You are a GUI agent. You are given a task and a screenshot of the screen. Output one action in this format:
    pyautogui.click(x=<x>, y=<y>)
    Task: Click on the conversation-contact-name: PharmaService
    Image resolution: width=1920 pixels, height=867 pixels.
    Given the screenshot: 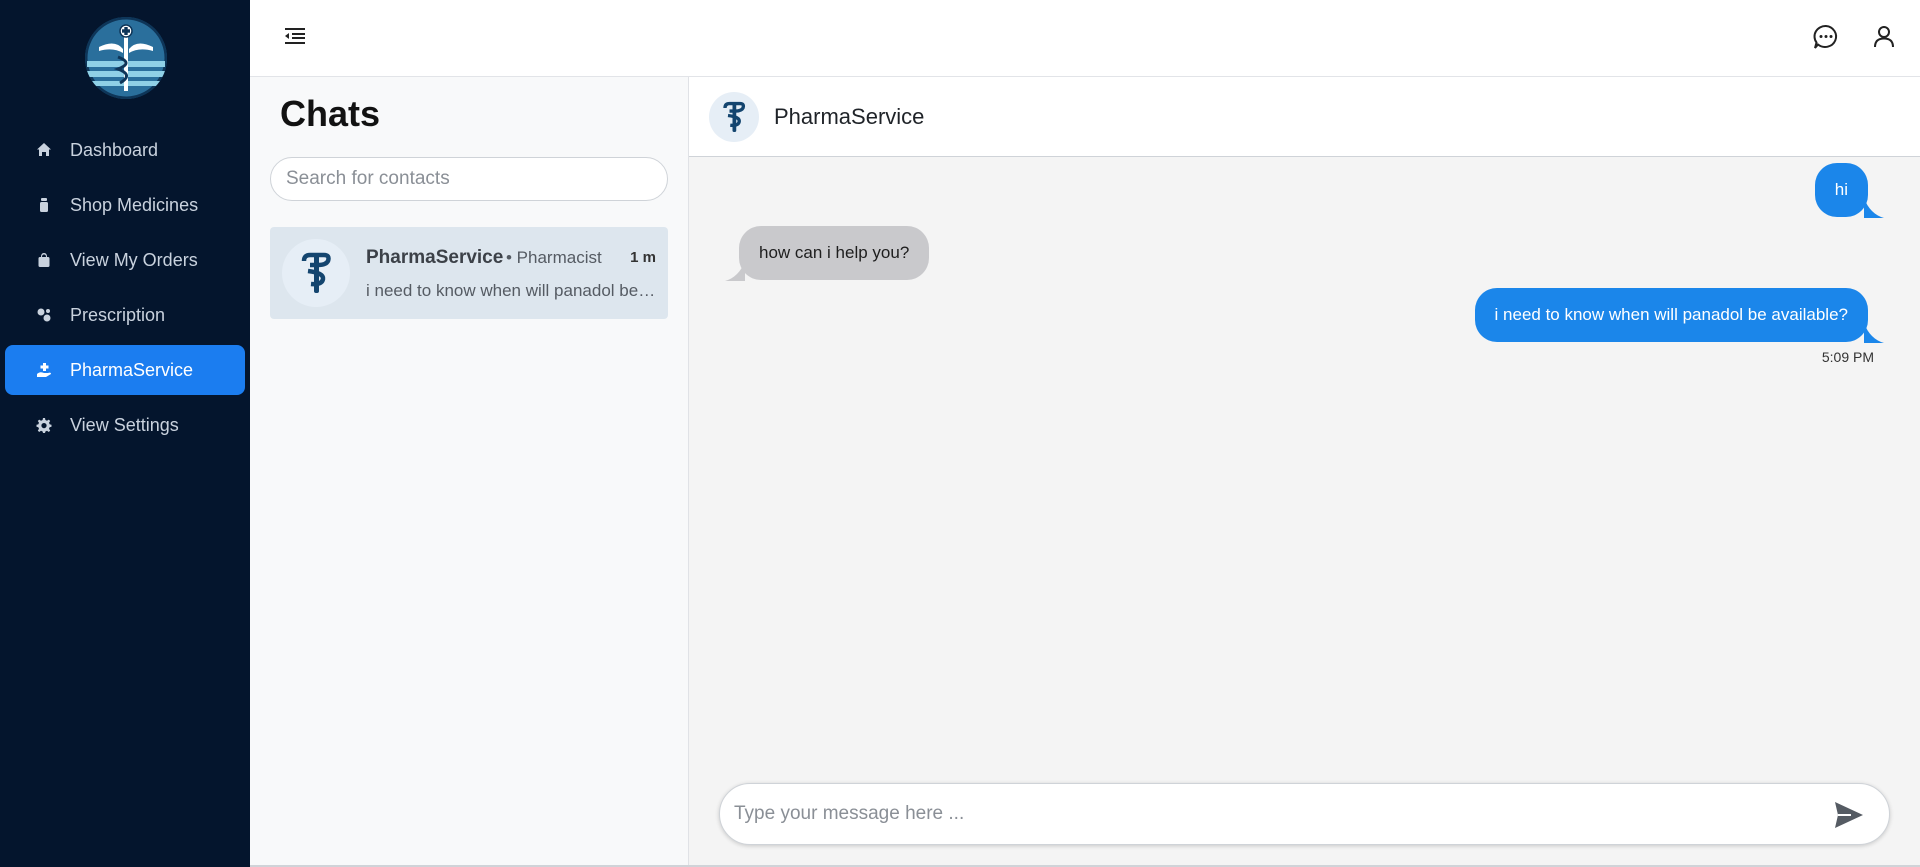 What is the action you would take?
    pyautogui.click(x=849, y=116)
    